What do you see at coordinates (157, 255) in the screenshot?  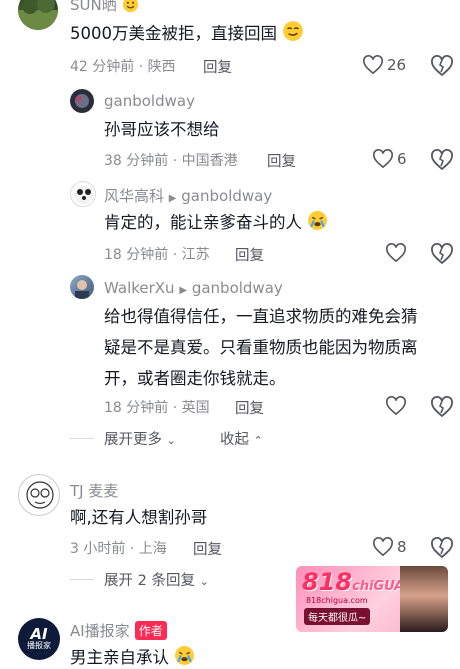 I see `comment-meta: 18 分钟前 · 江苏` at bounding box center [157, 255].